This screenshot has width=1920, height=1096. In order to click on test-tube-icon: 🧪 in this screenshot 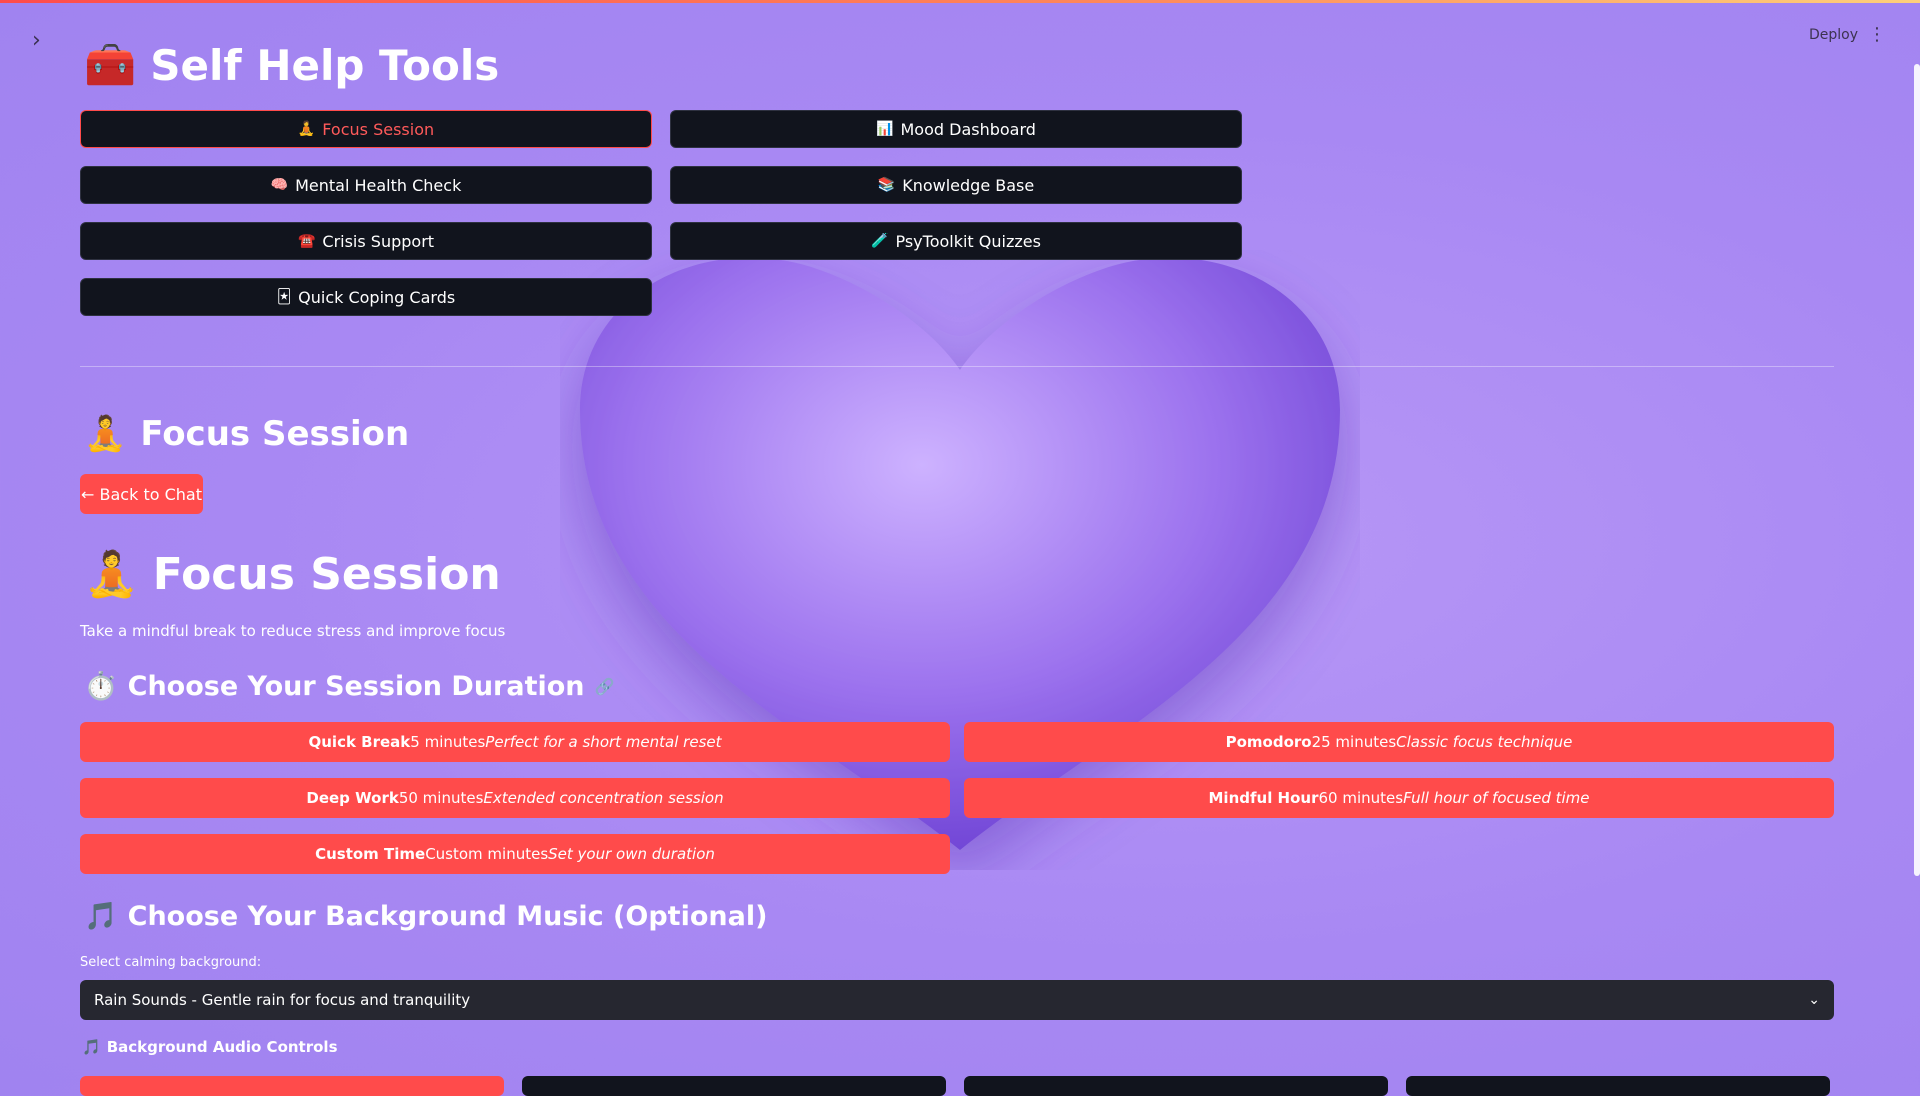, I will do `click(880, 241)`.